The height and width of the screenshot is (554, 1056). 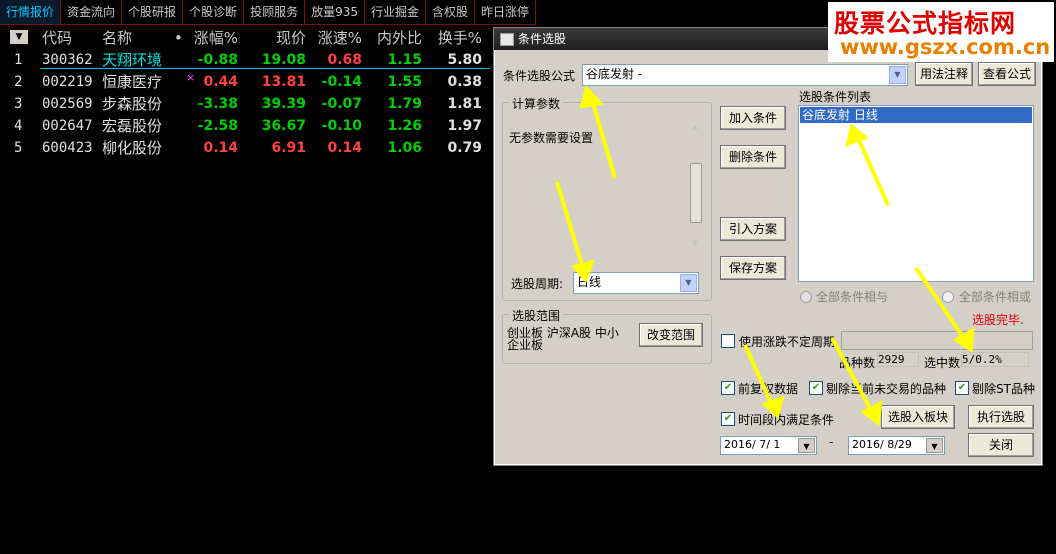 I want to click on change-percent: -2.58, so click(x=217, y=126).